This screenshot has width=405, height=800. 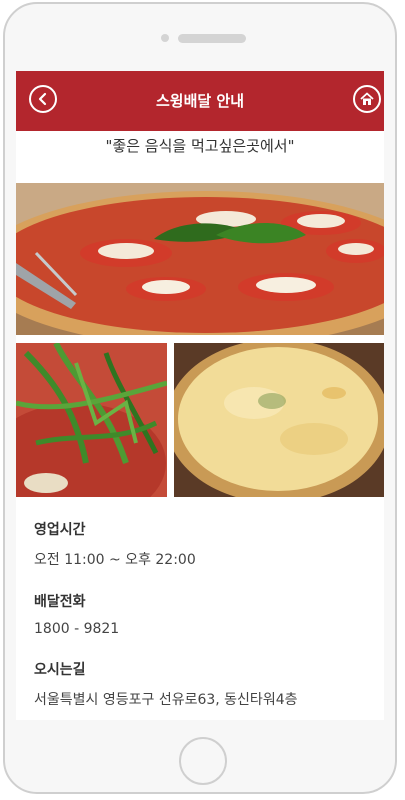 I want to click on slogan-text: "좋은 음식을 먹고싶은곳에서", so click(x=200, y=146).